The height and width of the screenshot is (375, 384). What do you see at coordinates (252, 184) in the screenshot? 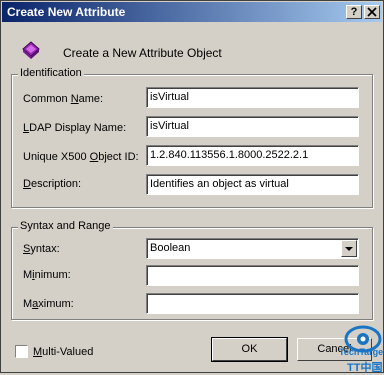
I see `description-field: Identifies an object as virtual` at bounding box center [252, 184].